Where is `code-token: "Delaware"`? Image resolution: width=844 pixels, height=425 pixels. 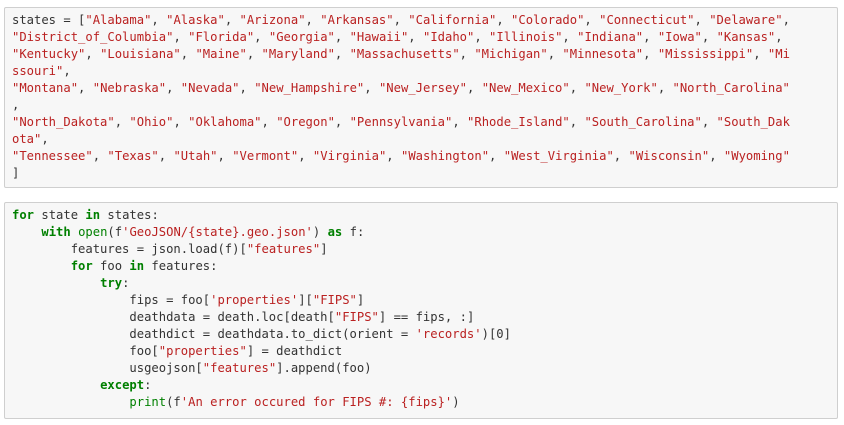 code-token: "Delaware" is located at coordinates (746, 20).